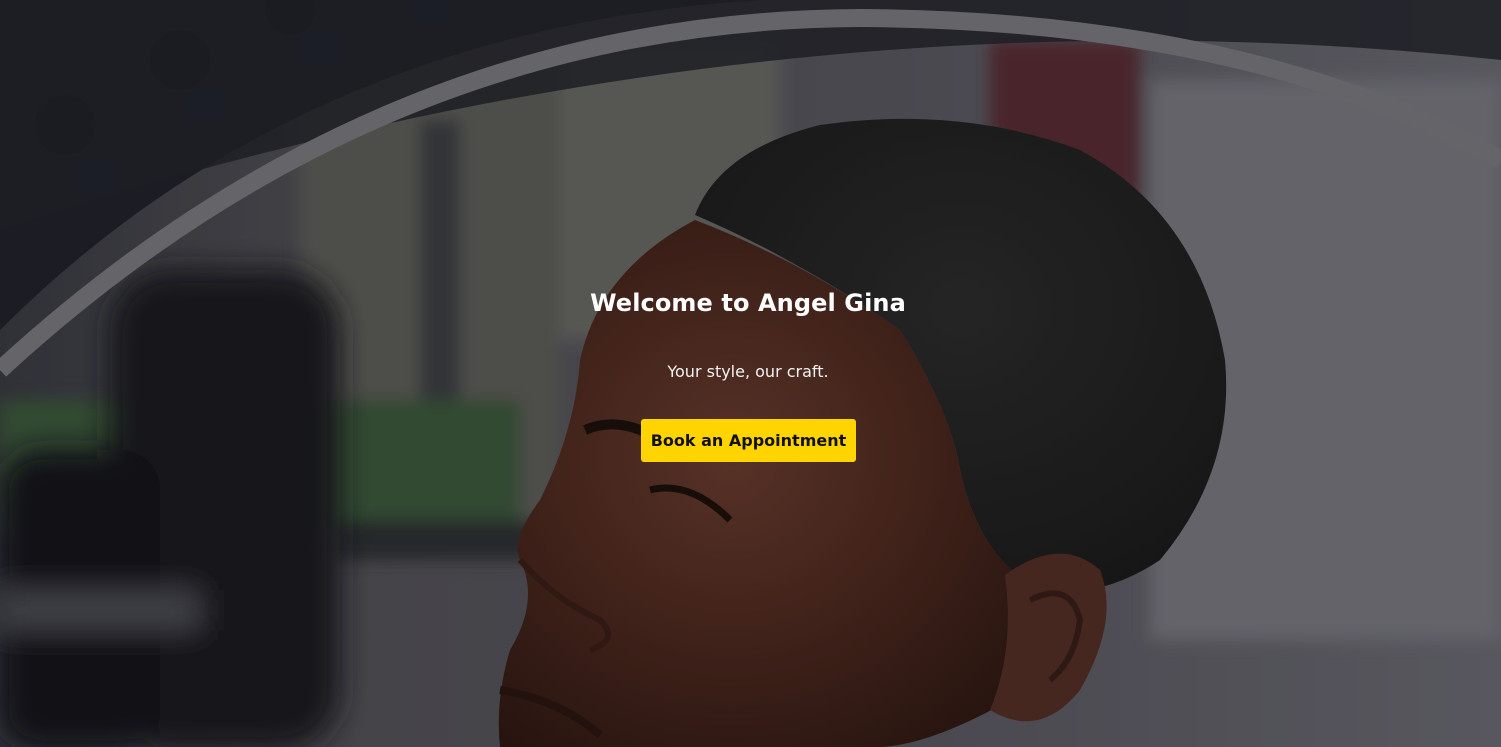  I want to click on book-appointment-button: Book an Appointment, so click(748, 440).